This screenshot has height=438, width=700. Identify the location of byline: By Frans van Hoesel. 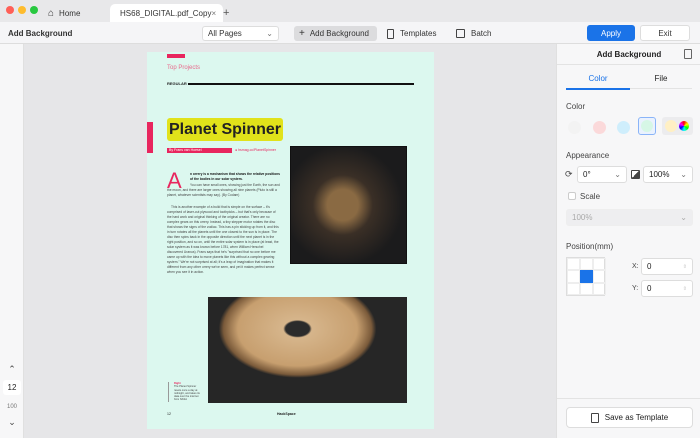
(199, 150).